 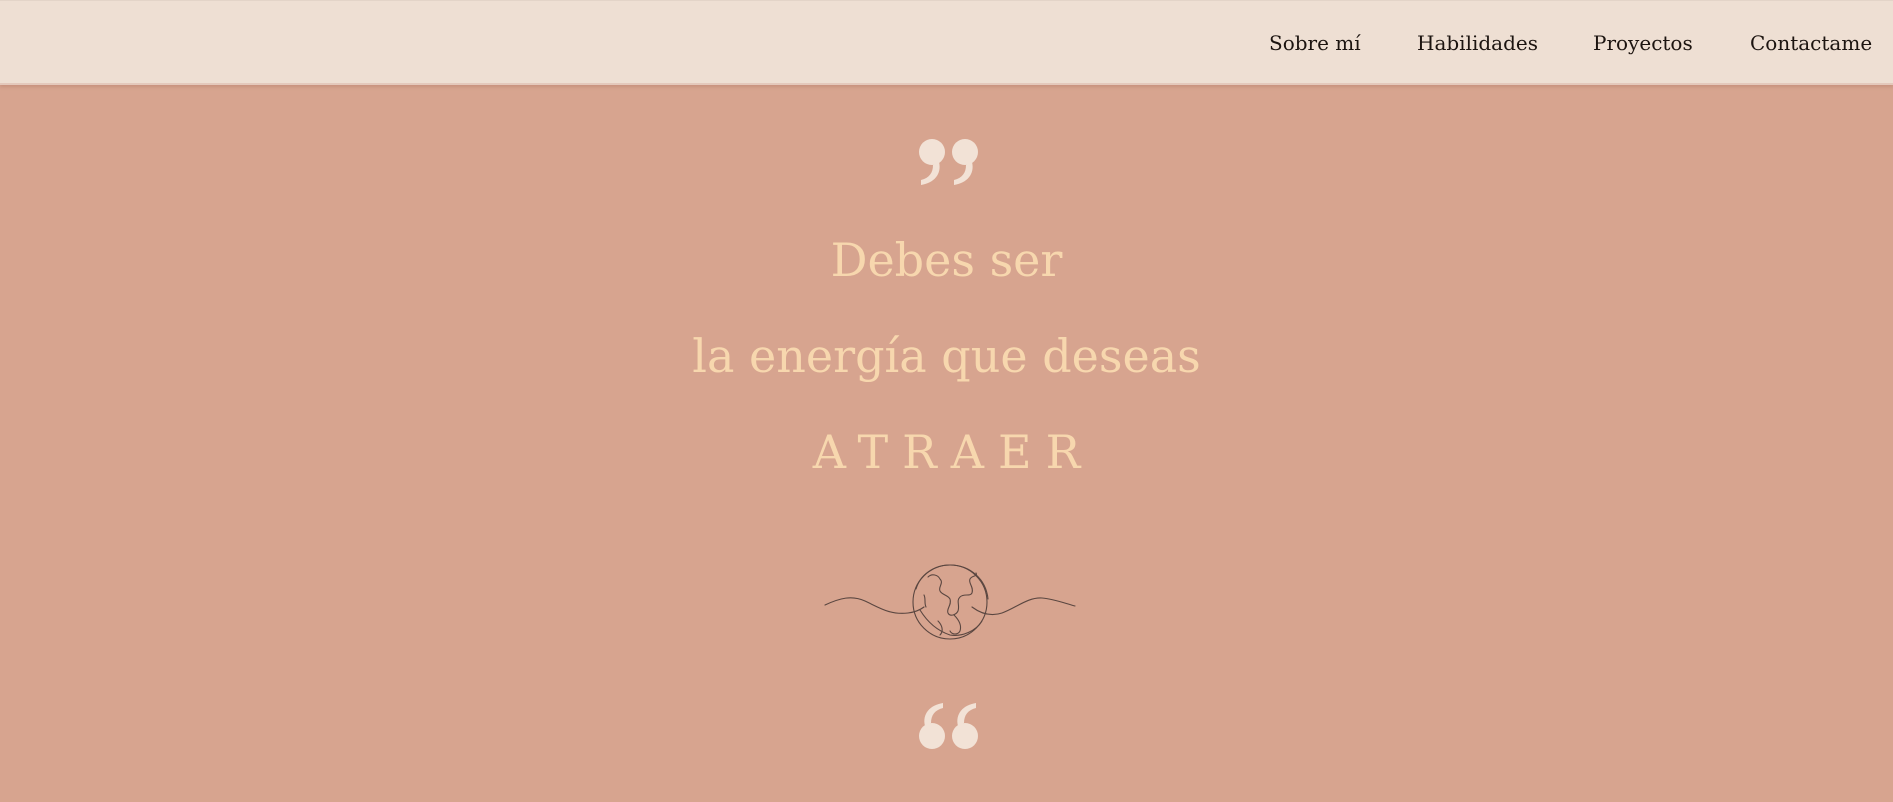 What do you see at coordinates (1477, 43) in the screenshot?
I see `nav-link-habilidades: Habilidades` at bounding box center [1477, 43].